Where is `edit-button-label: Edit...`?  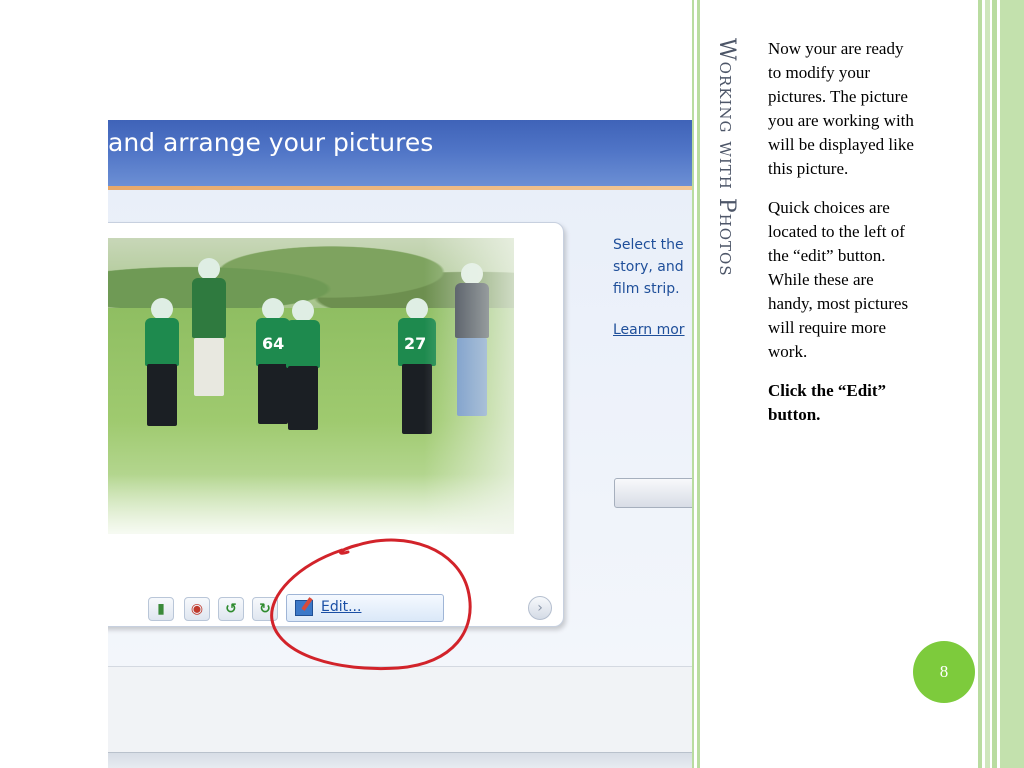 edit-button-label: Edit... is located at coordinates (341, 607).